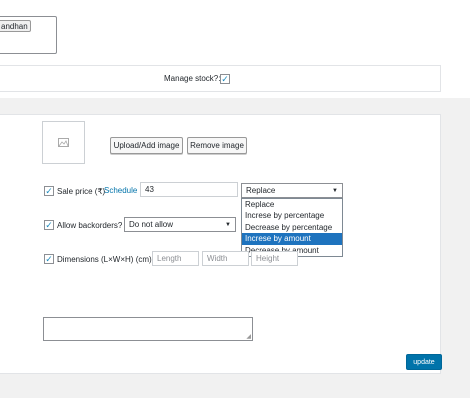  I want to click on tag-chip-label: andhan, so click(14, 26).